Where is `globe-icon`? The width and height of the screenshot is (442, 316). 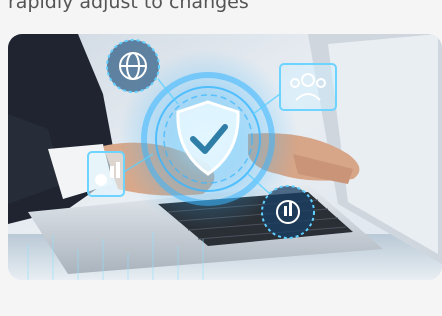
globe-icon is located at coordinates (133, 66).